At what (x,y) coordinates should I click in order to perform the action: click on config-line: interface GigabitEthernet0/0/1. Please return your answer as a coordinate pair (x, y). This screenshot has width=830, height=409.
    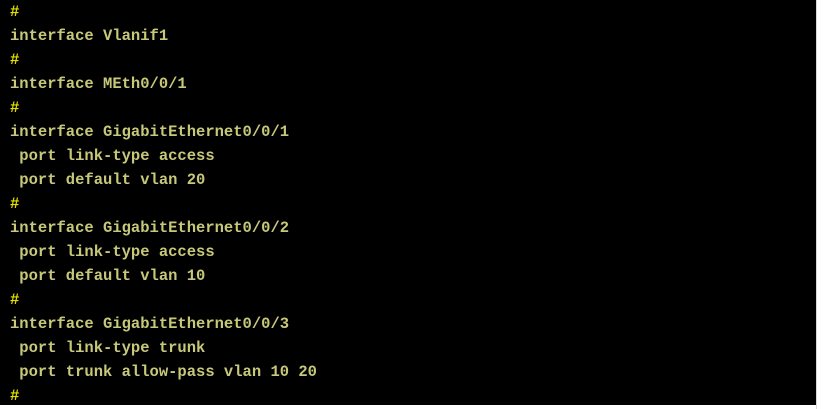
    Looking at the image, I should click on (150, 132).